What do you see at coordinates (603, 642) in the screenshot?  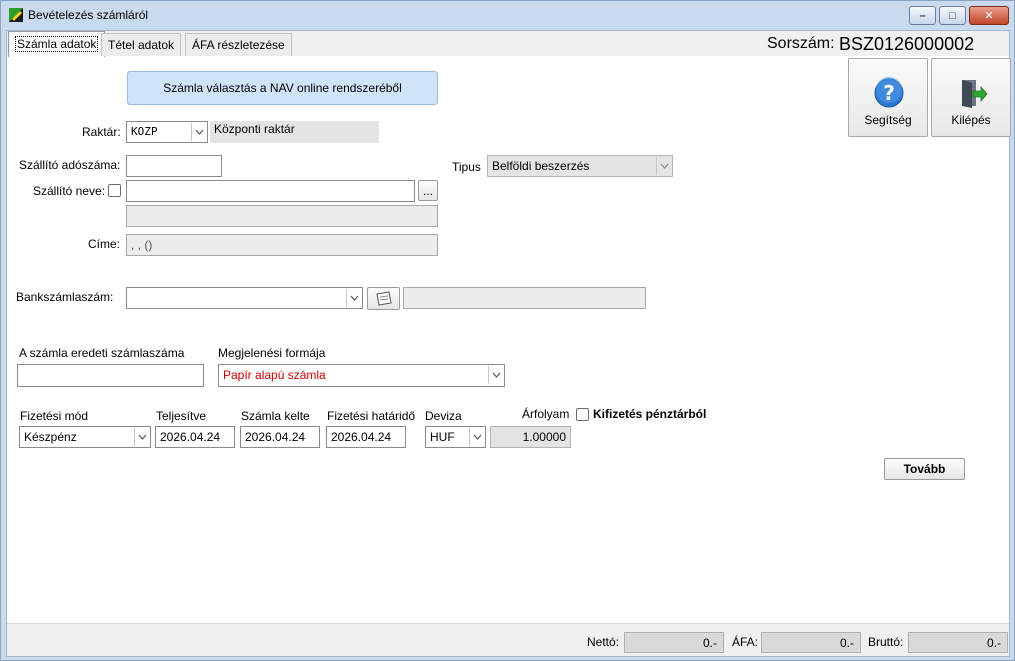 I see `netto-label: Nettó:` at bounding box center [603, 642].